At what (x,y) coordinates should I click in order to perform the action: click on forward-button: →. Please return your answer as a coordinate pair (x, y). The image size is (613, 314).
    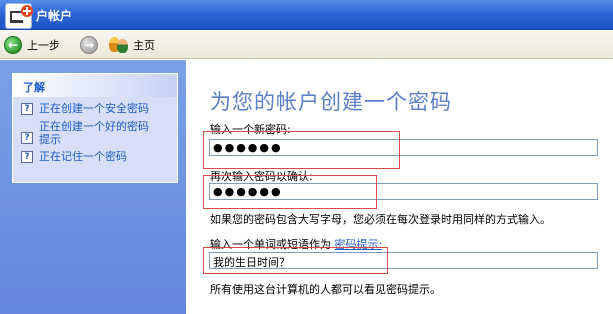
    Looking at the image, I should click on (89, 45).